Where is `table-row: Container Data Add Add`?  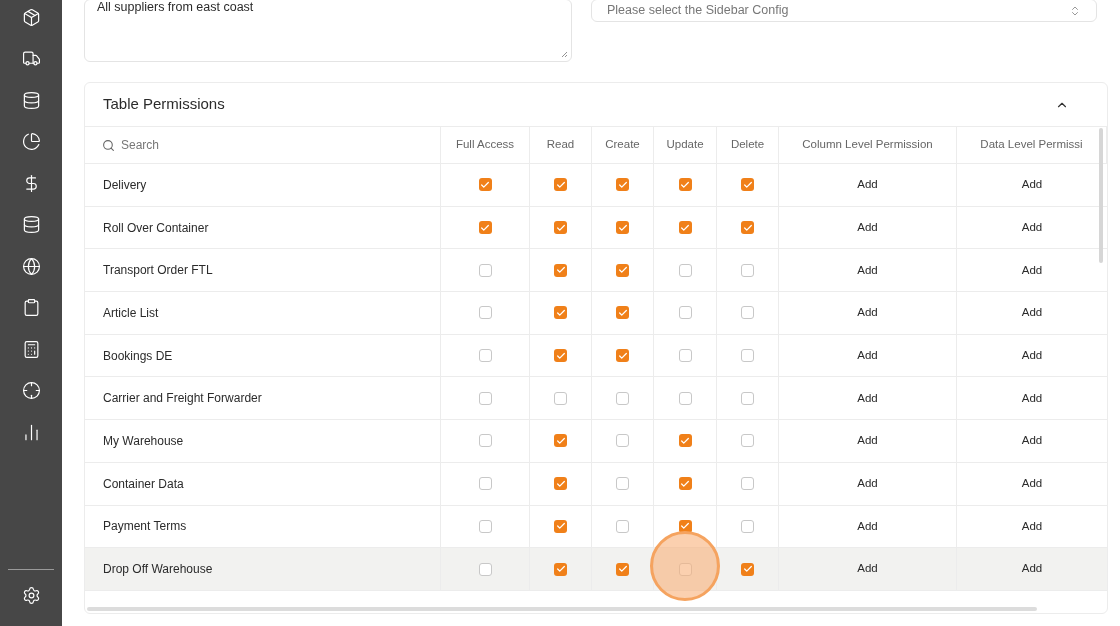 table-row: Container Data Add Add is located at coordinates (596, 484).